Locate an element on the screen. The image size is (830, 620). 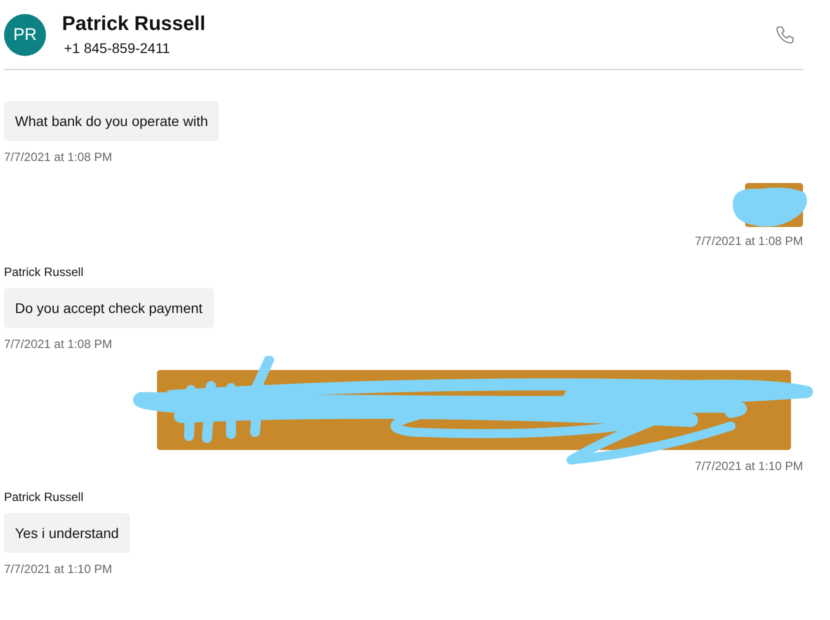
contact-avatar: PR is located at coordinates (25, 35).